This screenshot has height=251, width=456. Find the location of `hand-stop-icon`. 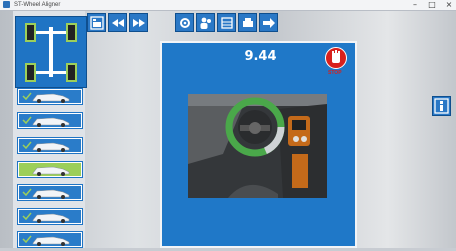

hand-stop-icon is located at coordinates (336, 56).